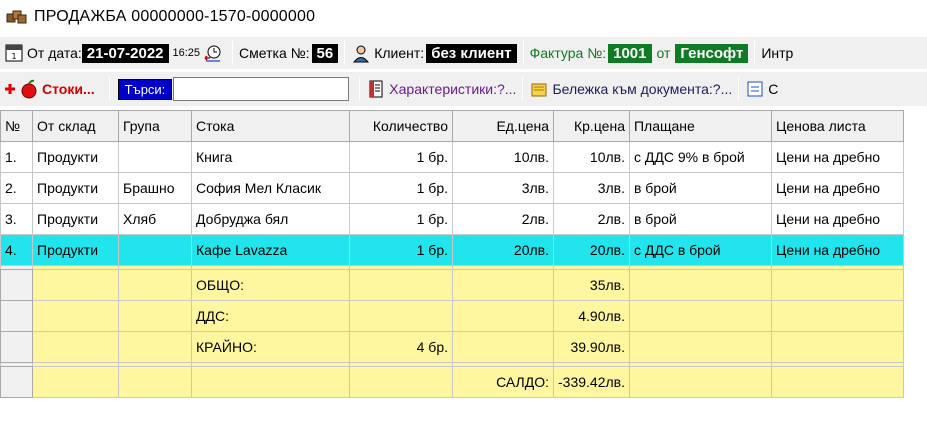 This screenshot has height=442, width=927. I want to click on col-header-warehouse: От склад, so click(75, 126).